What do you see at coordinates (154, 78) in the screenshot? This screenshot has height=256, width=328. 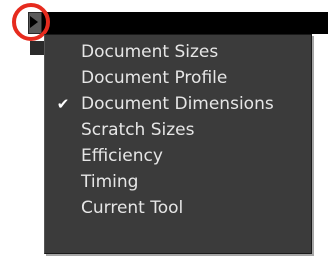 I see `menu-item-label: Document Profile` at bounding box center [154, 78].